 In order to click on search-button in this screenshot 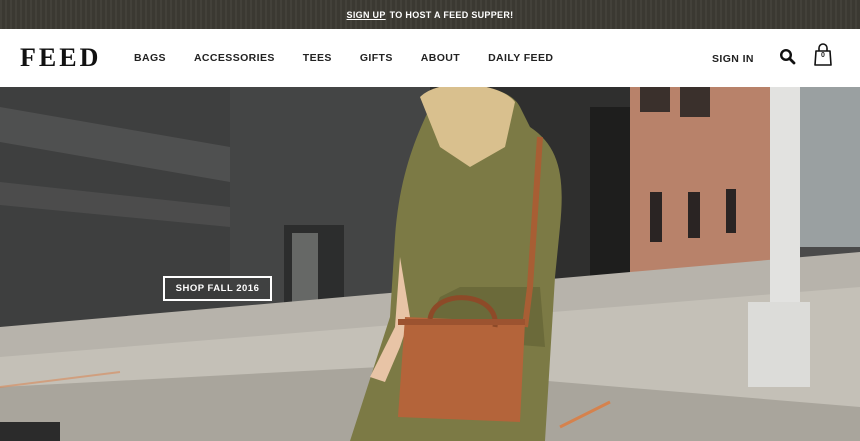, I will do `click(788, 57)`.